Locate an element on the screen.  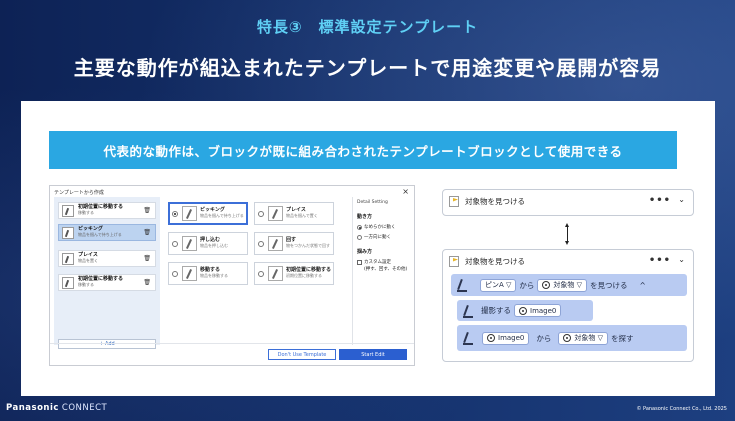
card-sub: 物品を掴んで持ち上げる is located at coordinates (222, 215).